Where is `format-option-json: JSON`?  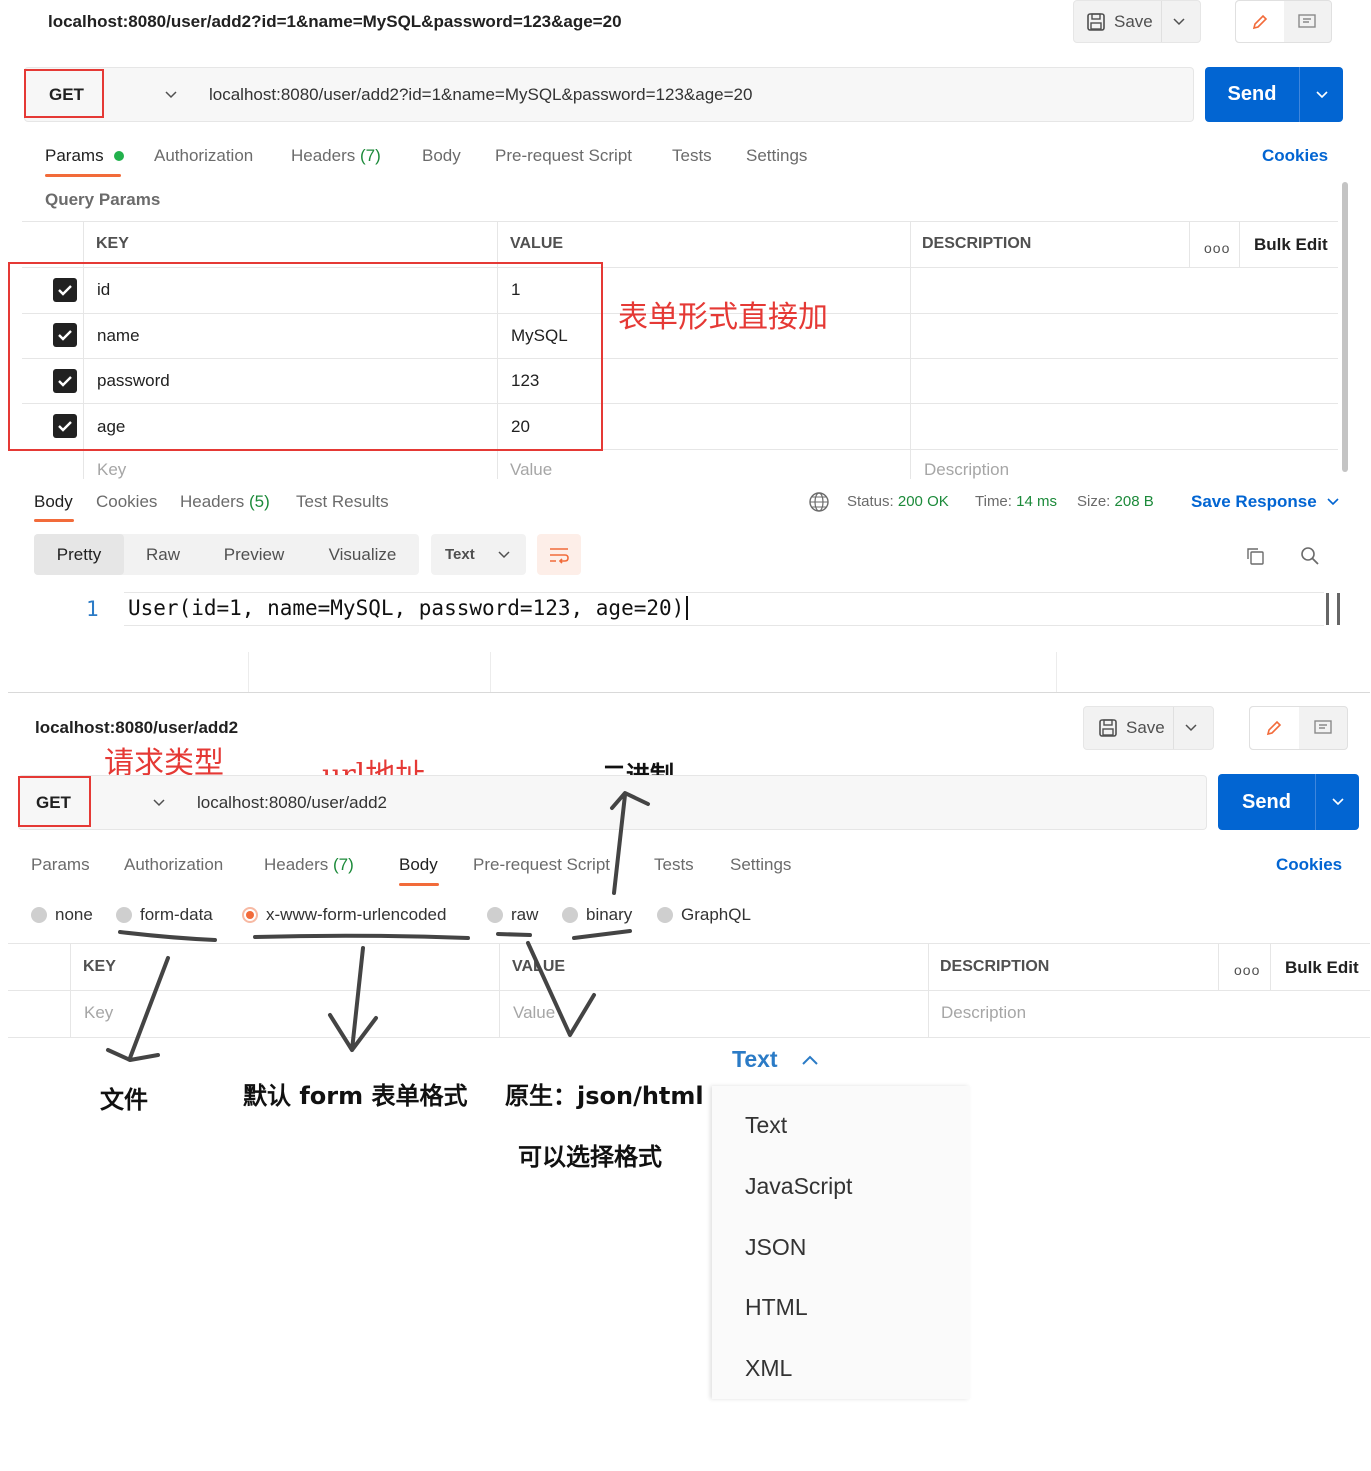 format-option-json: JSON is located at coordinates (775, 1247).